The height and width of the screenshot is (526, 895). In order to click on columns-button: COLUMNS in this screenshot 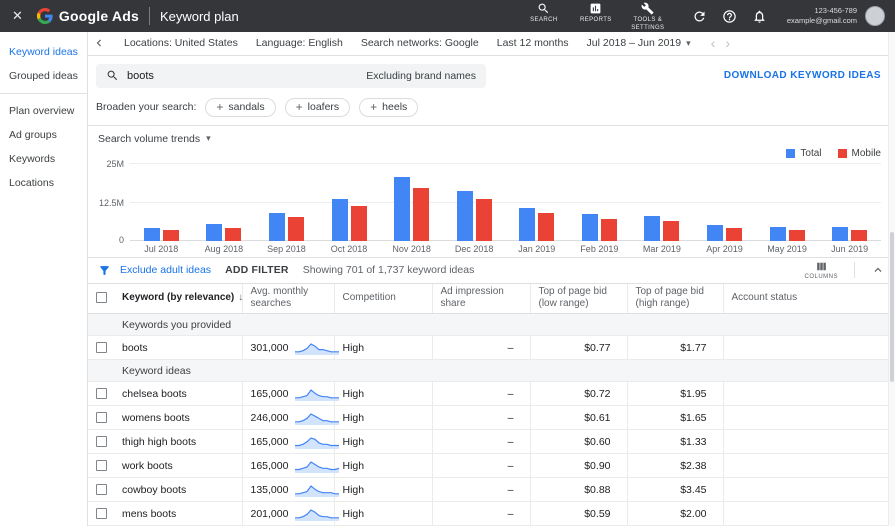, I will do `click(821, 270)`.